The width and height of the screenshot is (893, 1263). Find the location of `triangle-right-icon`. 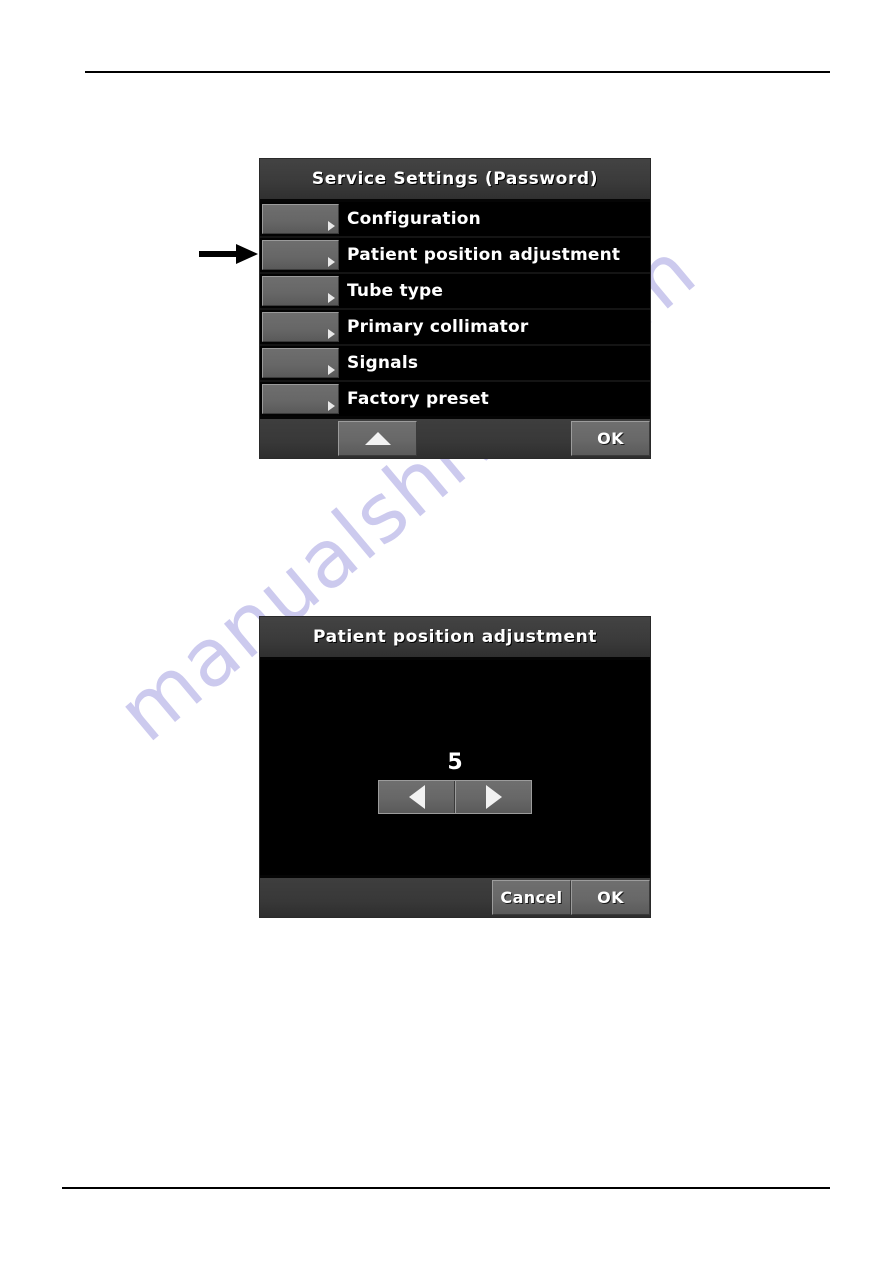

triangle-right-icon is located at coordinates (493, 797).